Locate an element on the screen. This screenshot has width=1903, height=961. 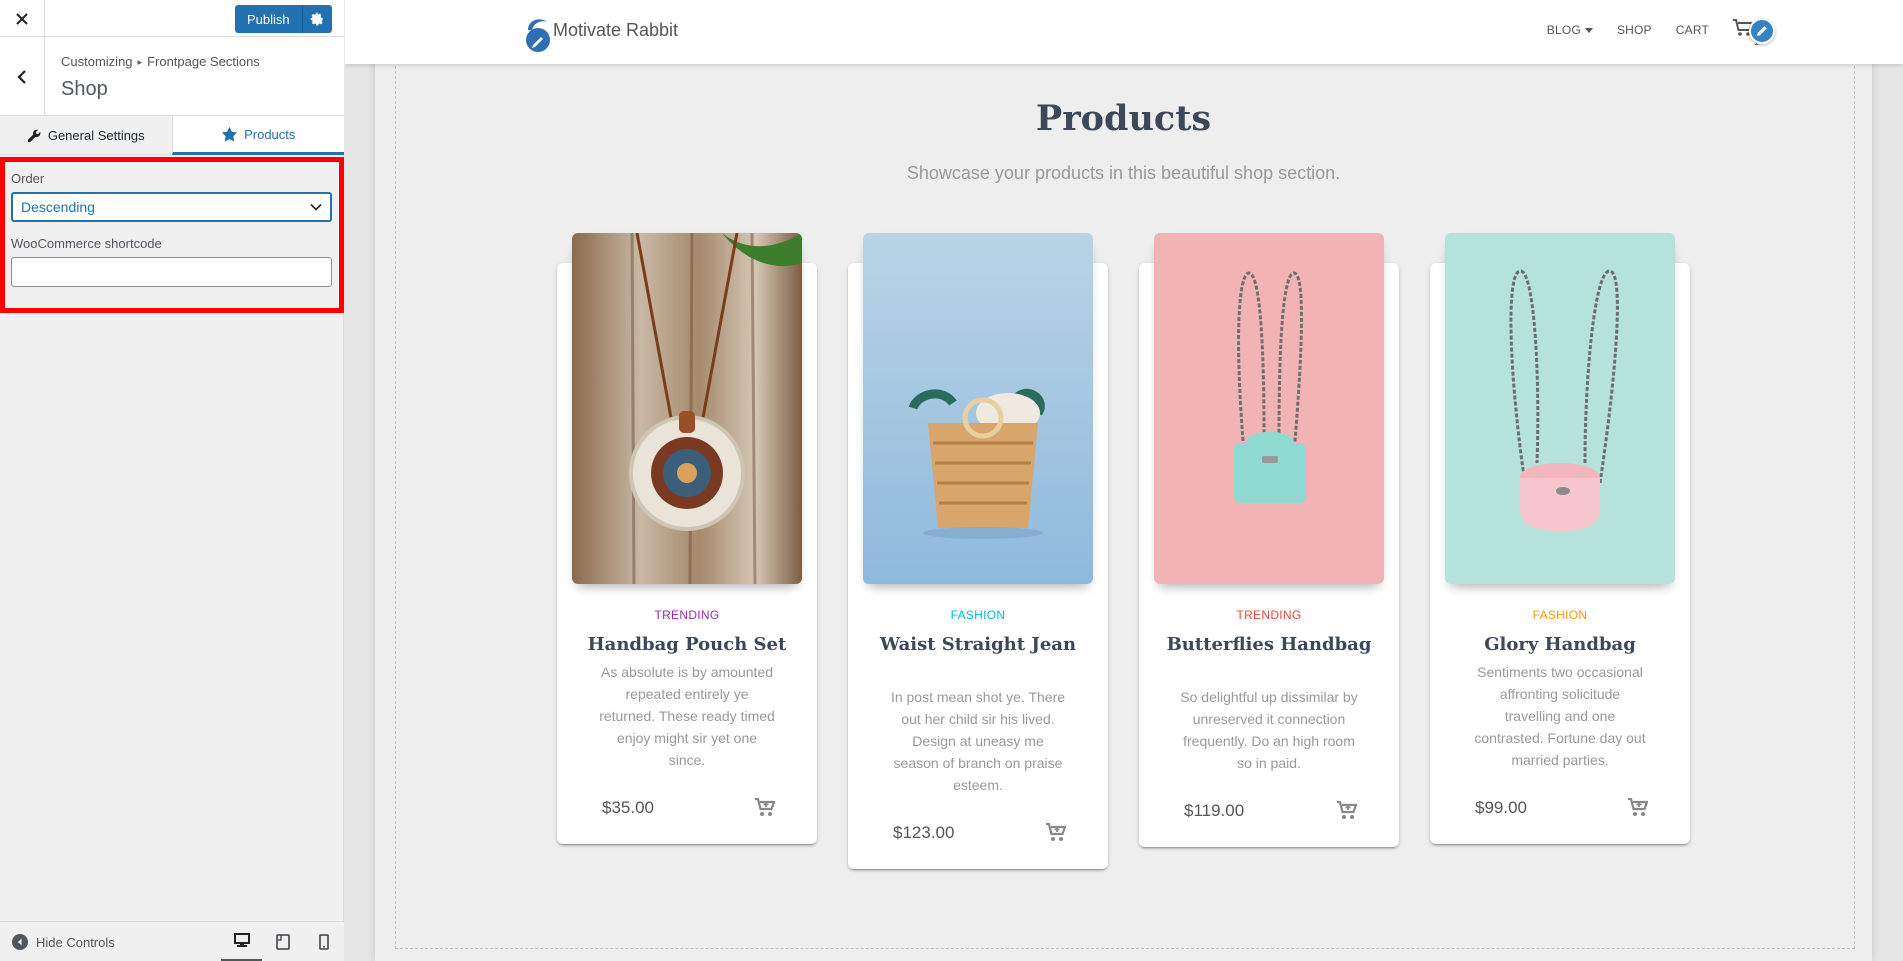
pencil-icon is located at coordinates (1762, 31).